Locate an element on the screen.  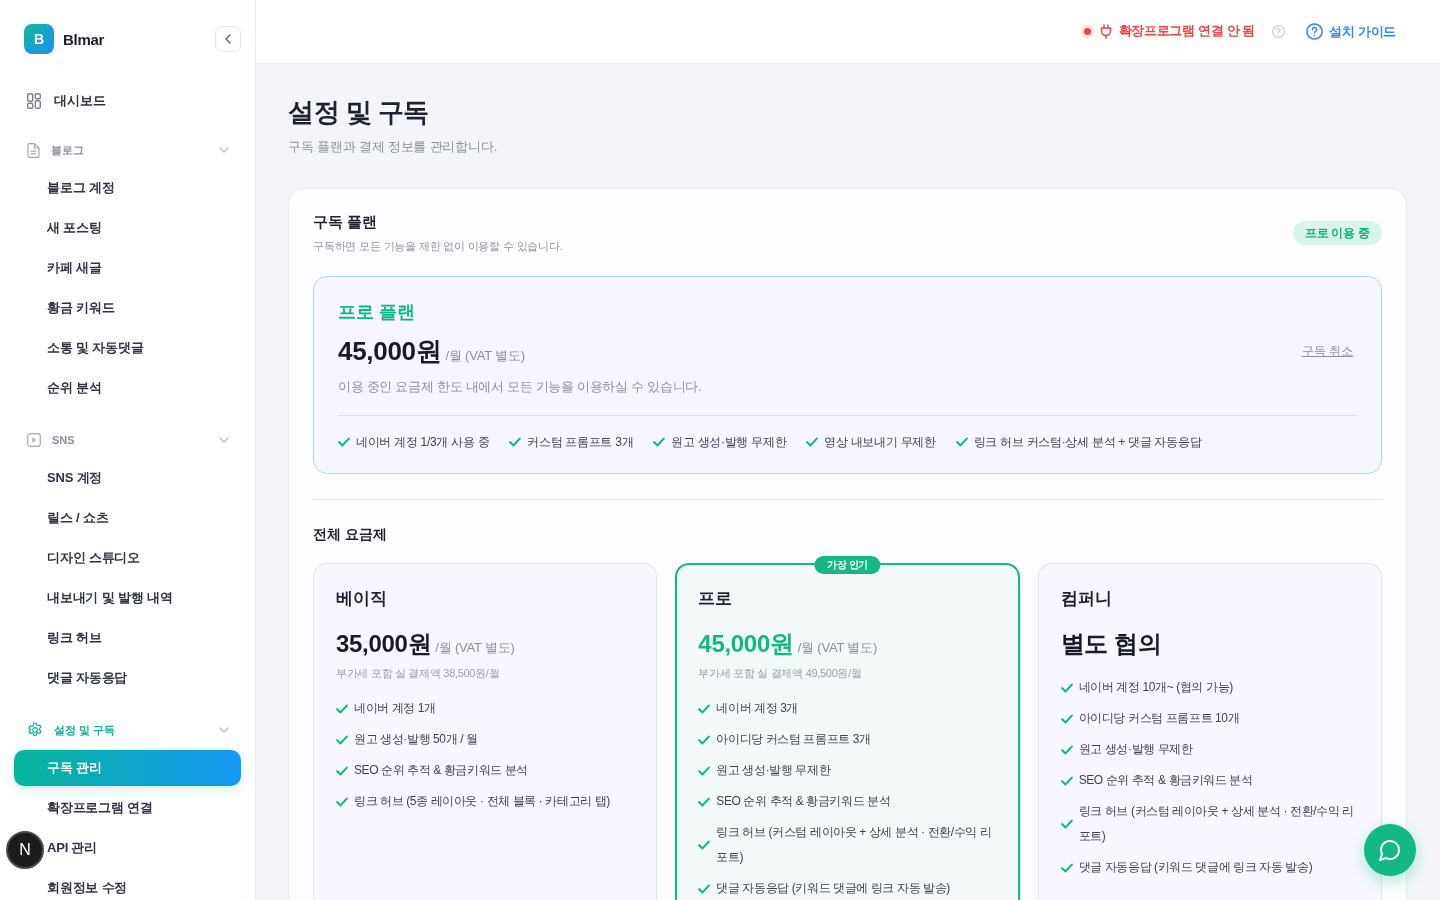
gear-icon is located at coordinates (35, 730).